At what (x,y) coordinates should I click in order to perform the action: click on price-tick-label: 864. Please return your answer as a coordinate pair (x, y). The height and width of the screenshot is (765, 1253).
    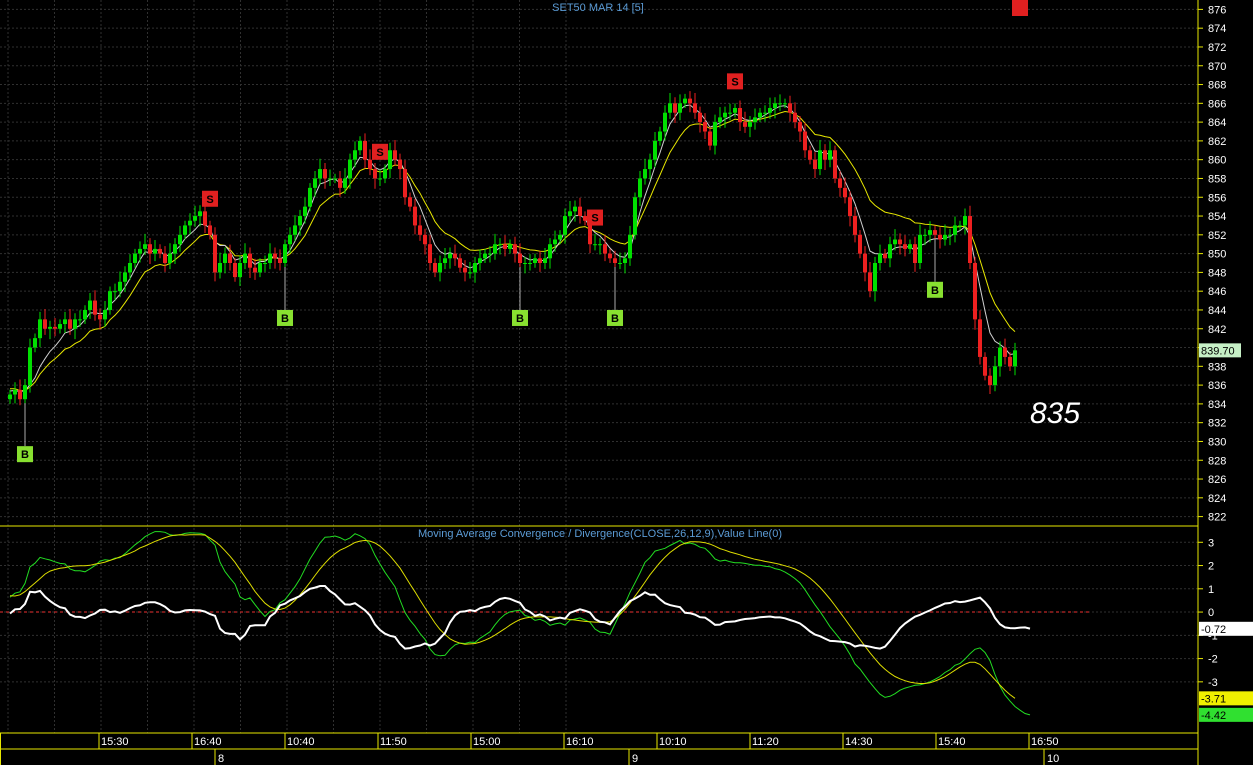
    Looking at the image, I should click on (1217, 123).